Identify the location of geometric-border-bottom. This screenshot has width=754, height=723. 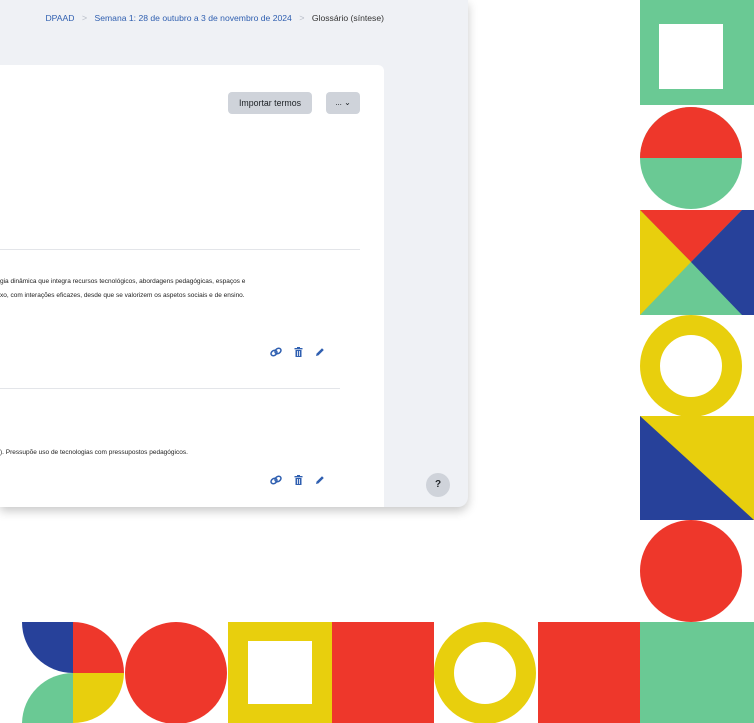
(388, 672).